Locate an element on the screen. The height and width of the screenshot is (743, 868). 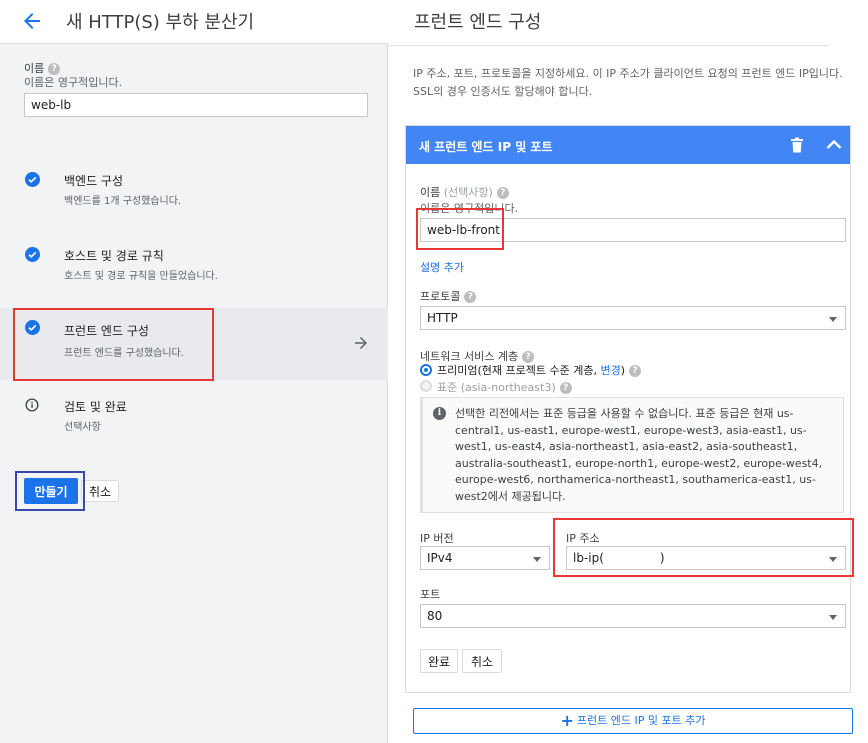
ip-address-prefix: lb-ip( is located at coordinates (588, 558).